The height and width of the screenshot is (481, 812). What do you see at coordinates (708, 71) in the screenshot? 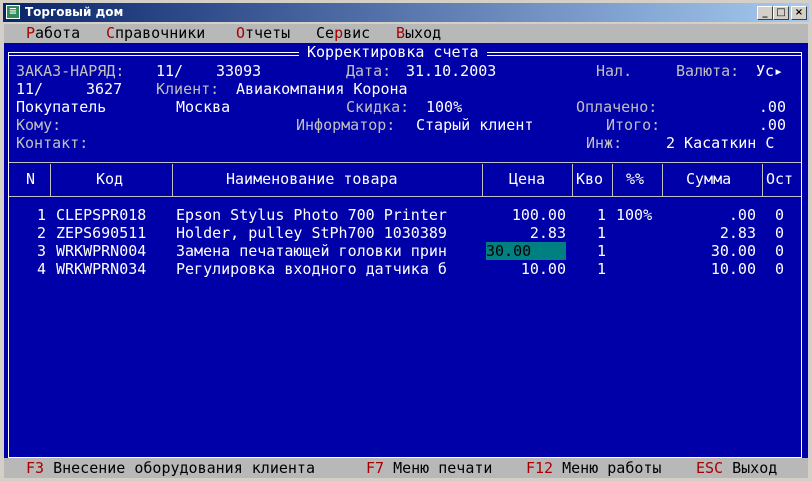
I see `currency-label: Валюта:` at bounding box center [708, 71].